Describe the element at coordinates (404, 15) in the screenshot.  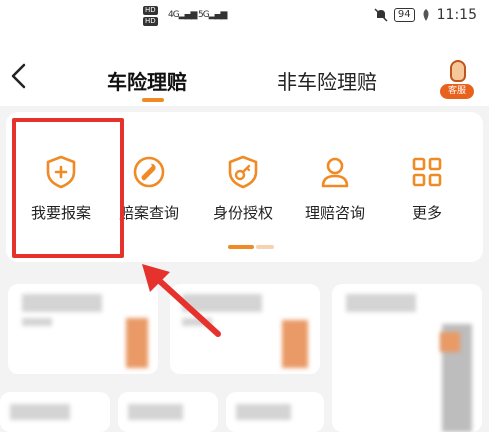
I see `battery-icon: 94` at that location.